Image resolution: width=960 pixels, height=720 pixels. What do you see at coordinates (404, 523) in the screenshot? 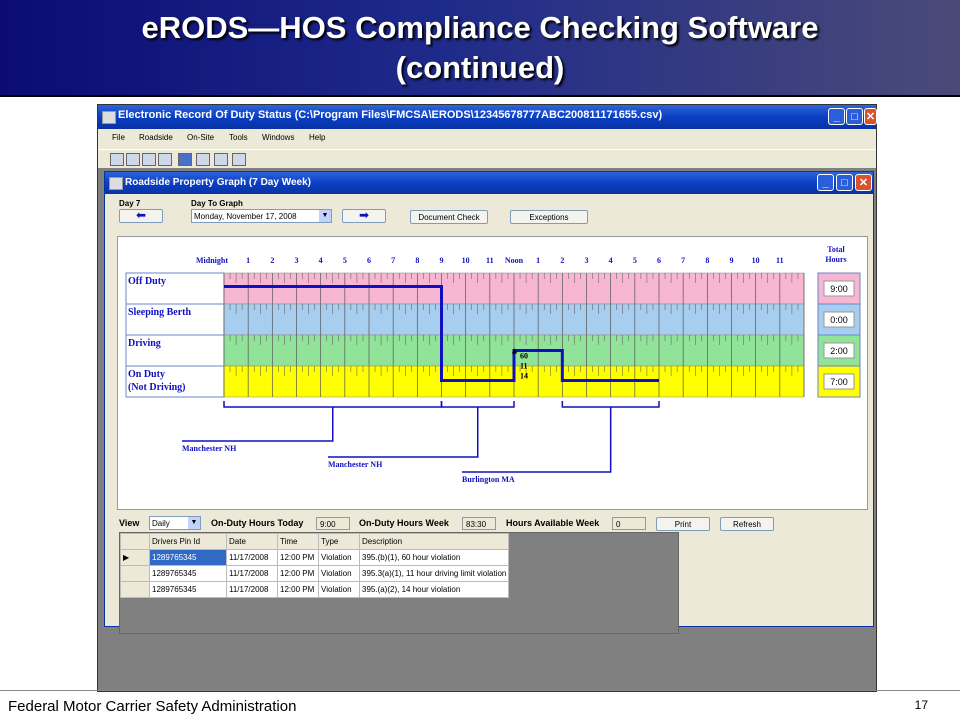
I see `on-duty-week-label: On-Duty Hours Week` at bounding box center [404, 523].